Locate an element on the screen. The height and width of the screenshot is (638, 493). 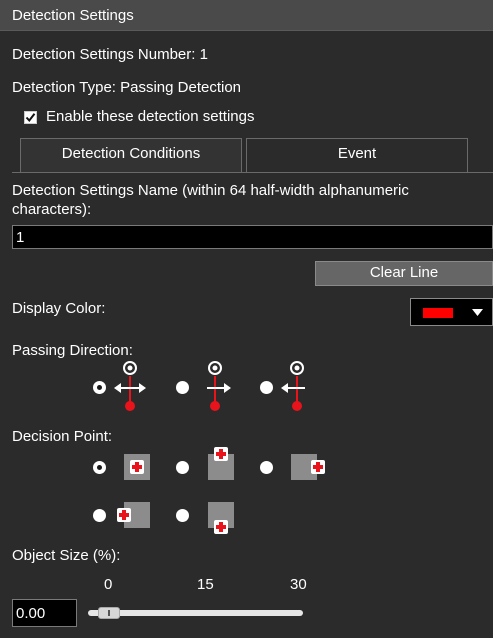
tab-divider is located at coordinates (252, 172).